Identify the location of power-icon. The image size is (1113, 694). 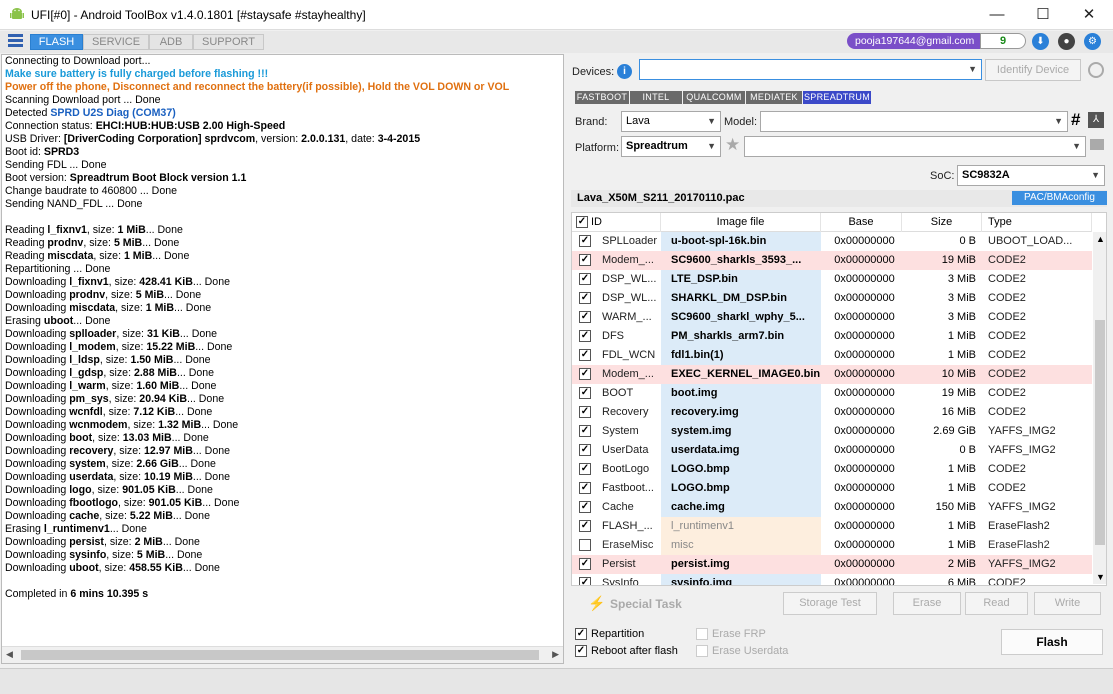
(1096, 70).